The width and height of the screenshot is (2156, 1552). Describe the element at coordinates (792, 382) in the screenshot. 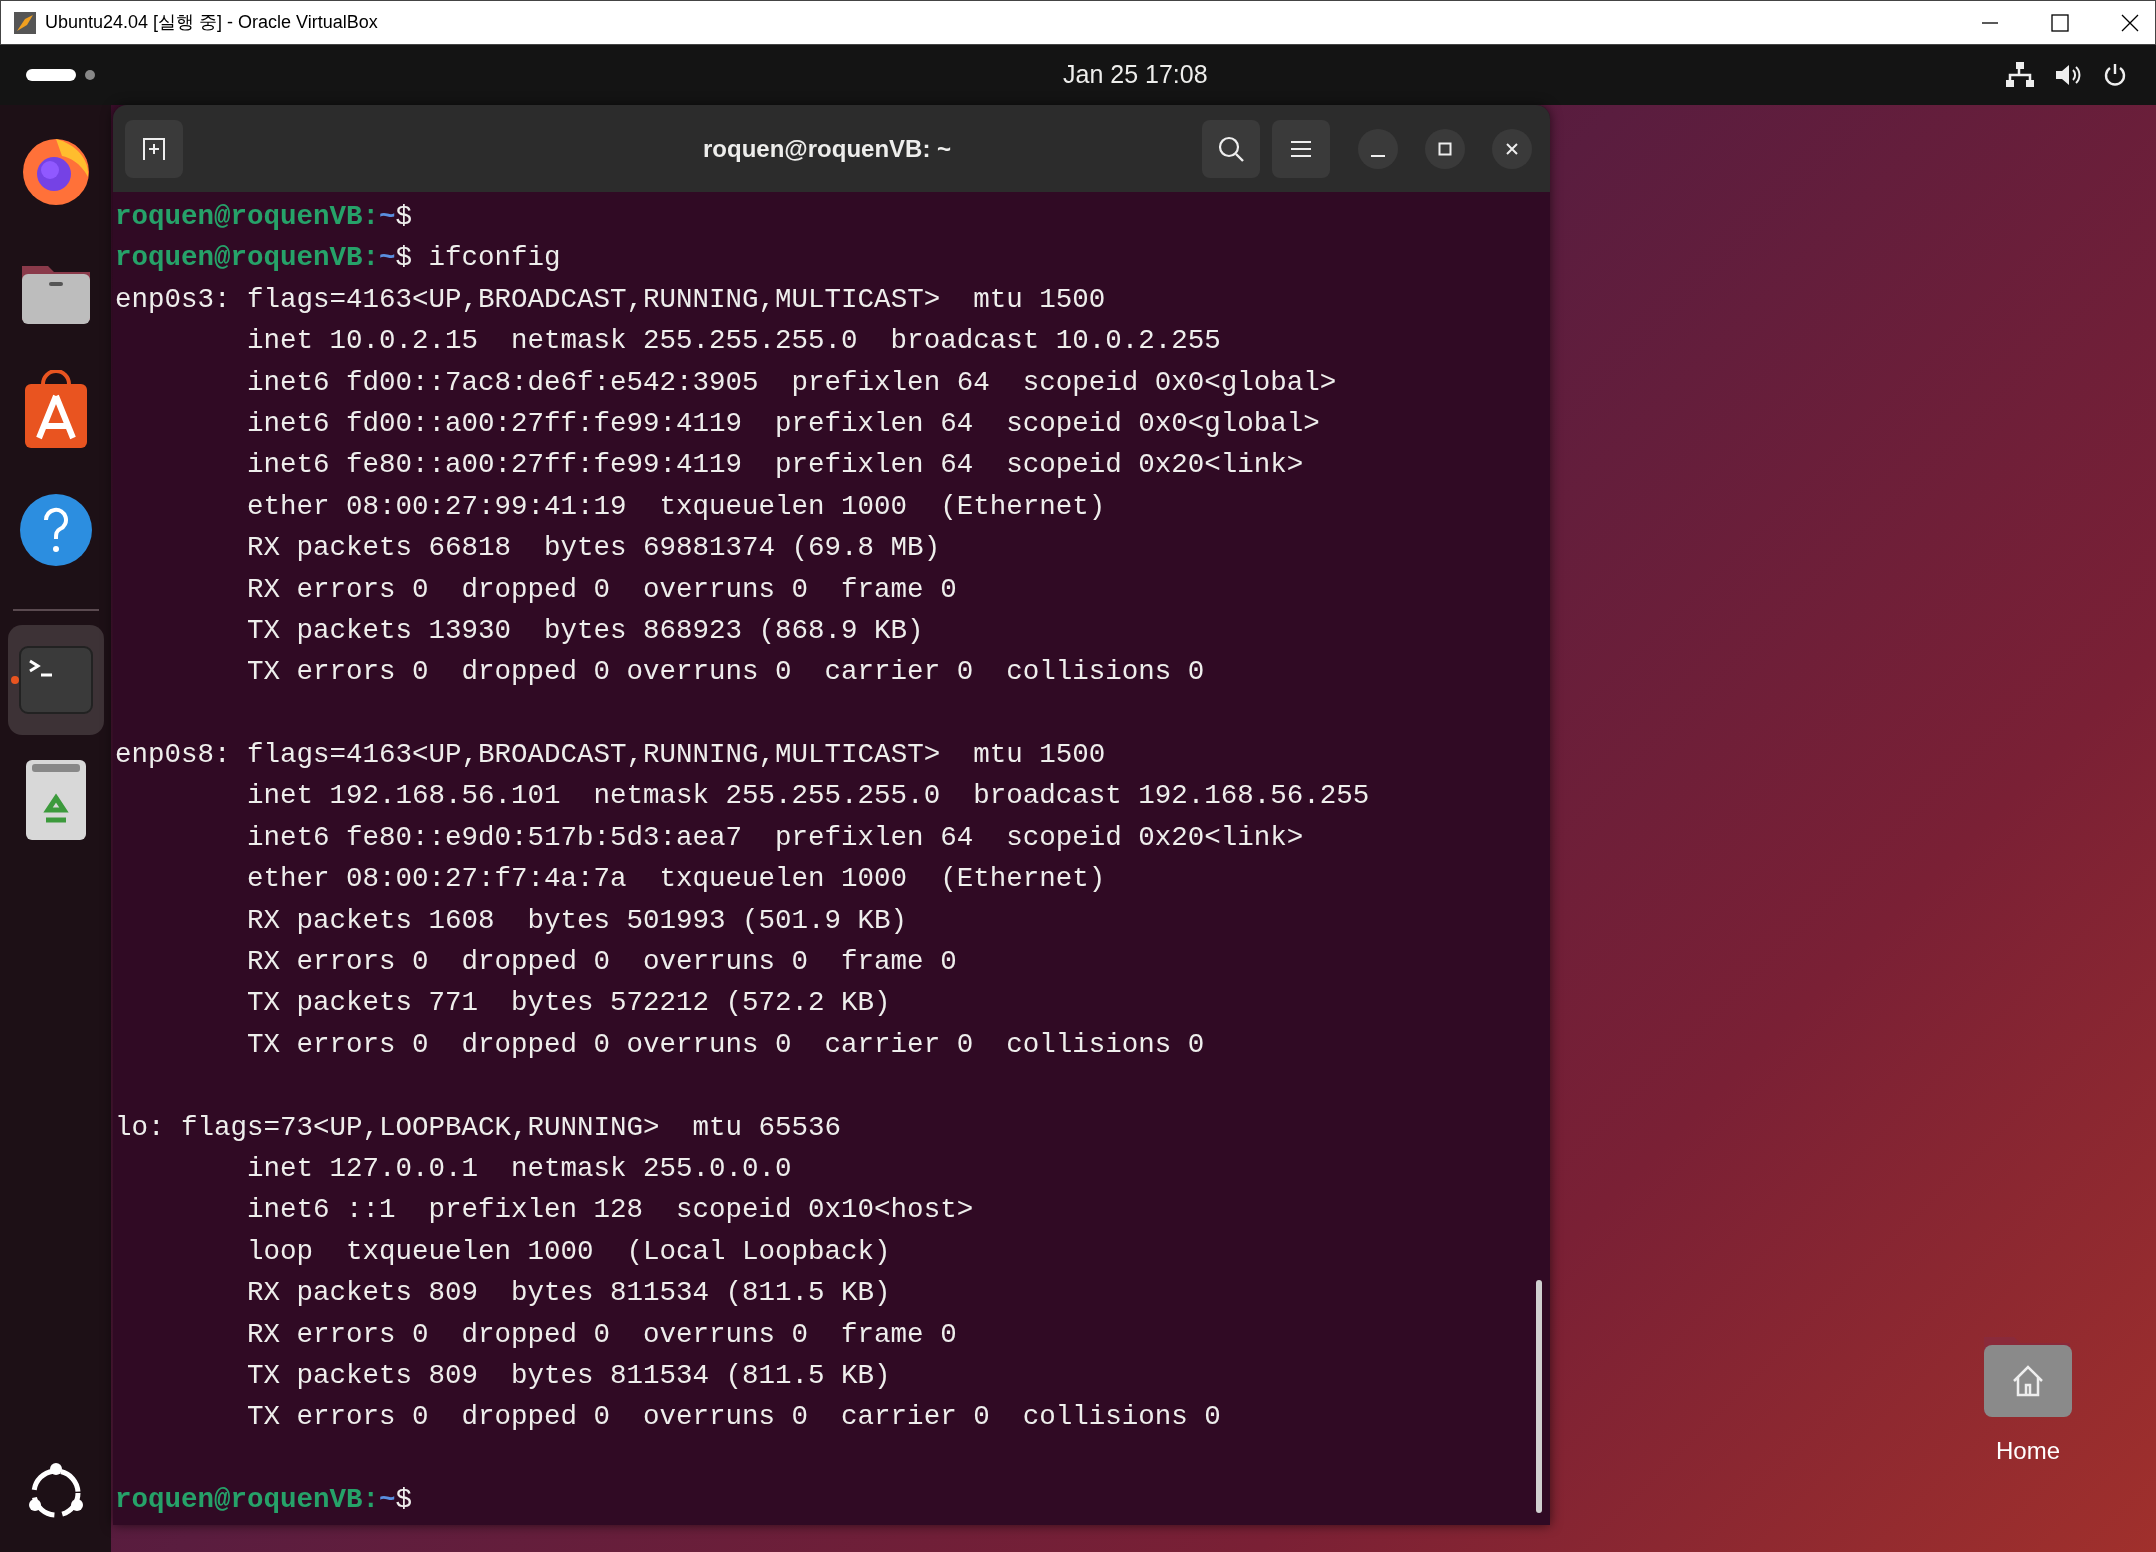

I see `terminal-output-line: inet6 fd00::7ac8:de6f:e542:3905 prefixlen 64 scopeid 0x0<global>` at that location.